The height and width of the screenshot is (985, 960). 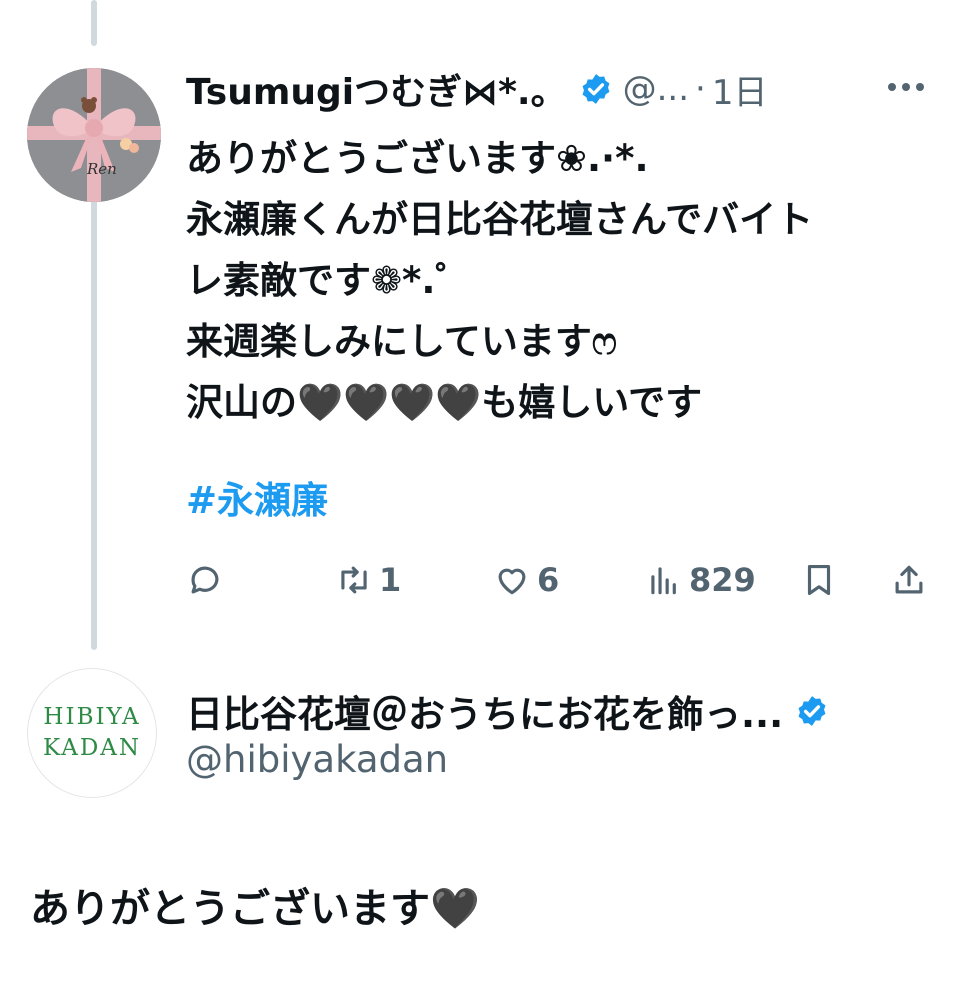 I want to click on reply-icon, so click(x=205, y=580).